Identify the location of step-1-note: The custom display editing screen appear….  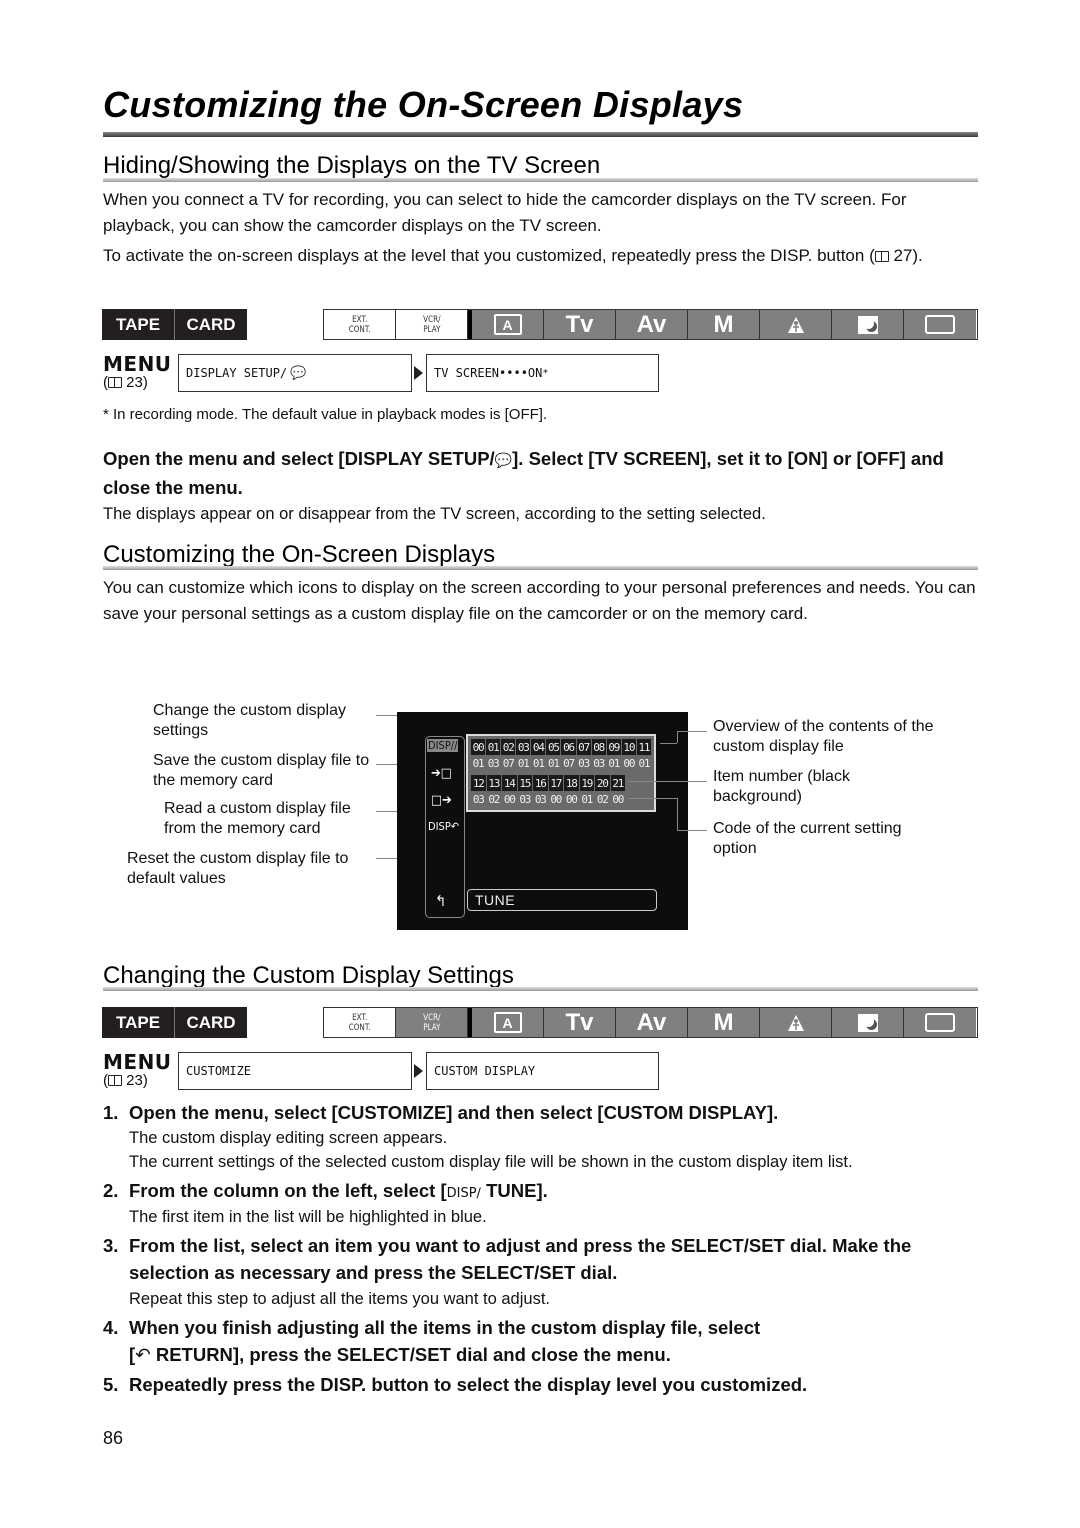
(288, 1138).